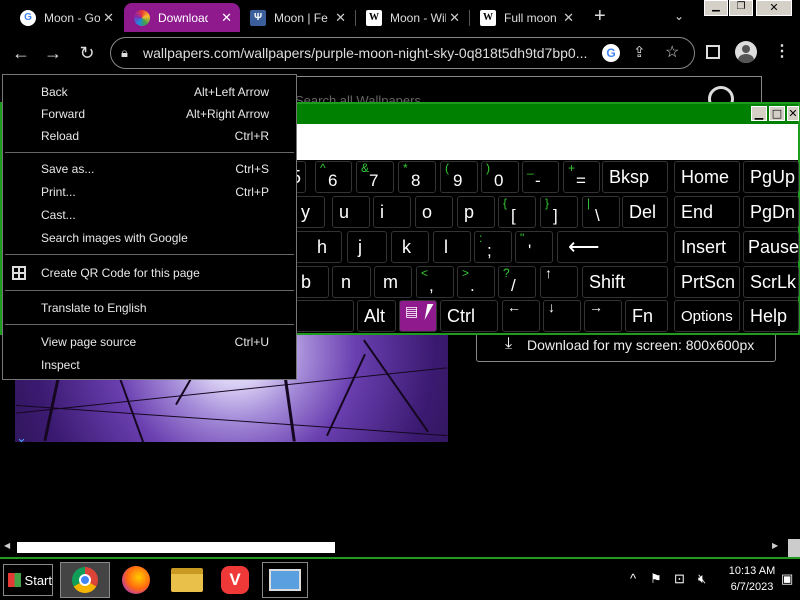  What do you see at coordinates (601, 212) in the screenshot?
I see `key-backslash: | \` at bounding box center [601, 212].